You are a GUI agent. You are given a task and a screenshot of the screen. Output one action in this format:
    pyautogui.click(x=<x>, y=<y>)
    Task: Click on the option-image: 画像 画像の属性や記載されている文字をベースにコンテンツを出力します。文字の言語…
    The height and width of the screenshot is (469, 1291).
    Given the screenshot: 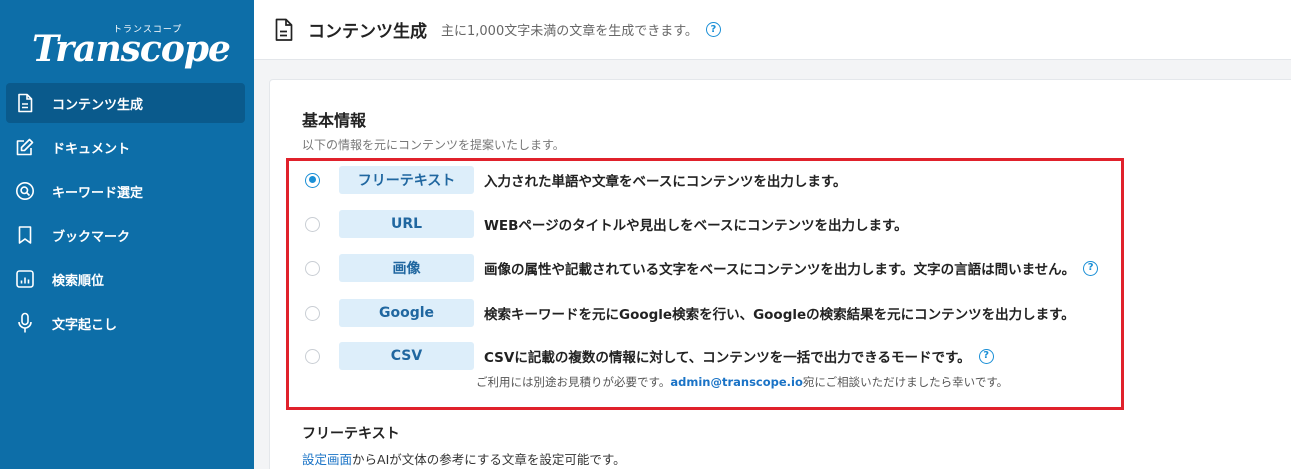 What is the action you would take?
    pyautogui.click(x=702, y=268)
    